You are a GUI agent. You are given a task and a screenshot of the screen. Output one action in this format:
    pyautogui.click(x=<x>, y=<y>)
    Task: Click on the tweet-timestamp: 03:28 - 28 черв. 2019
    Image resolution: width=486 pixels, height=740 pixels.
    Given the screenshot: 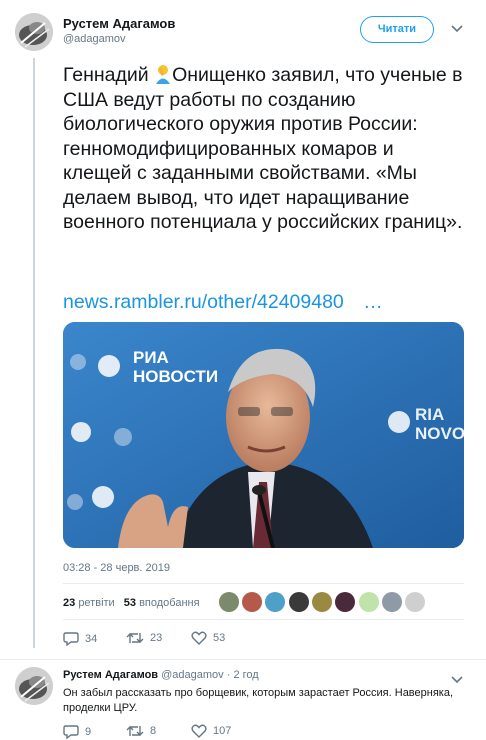 What is the action you would take?
    pyautogui.click(x=116, y=568)
    